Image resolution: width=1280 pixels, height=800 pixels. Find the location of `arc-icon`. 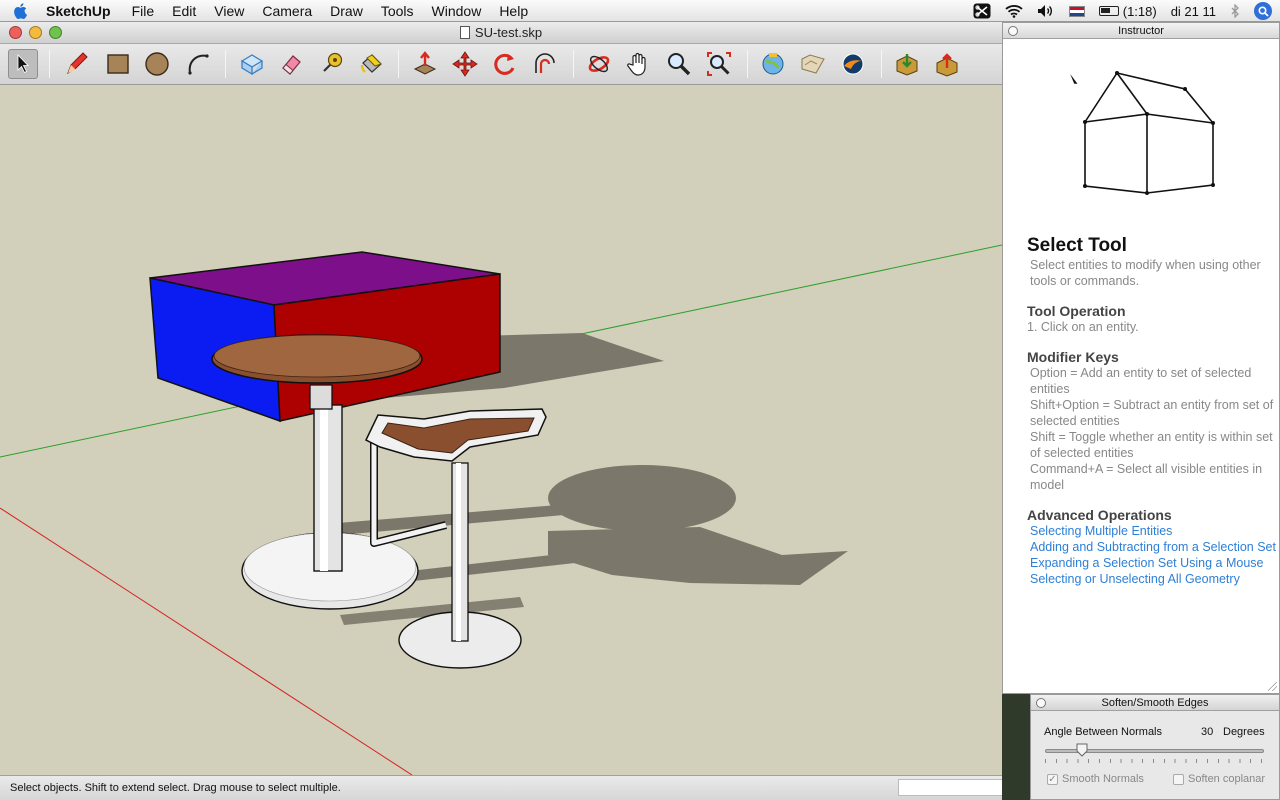

arc-icon is located at coordinates (198, 64).